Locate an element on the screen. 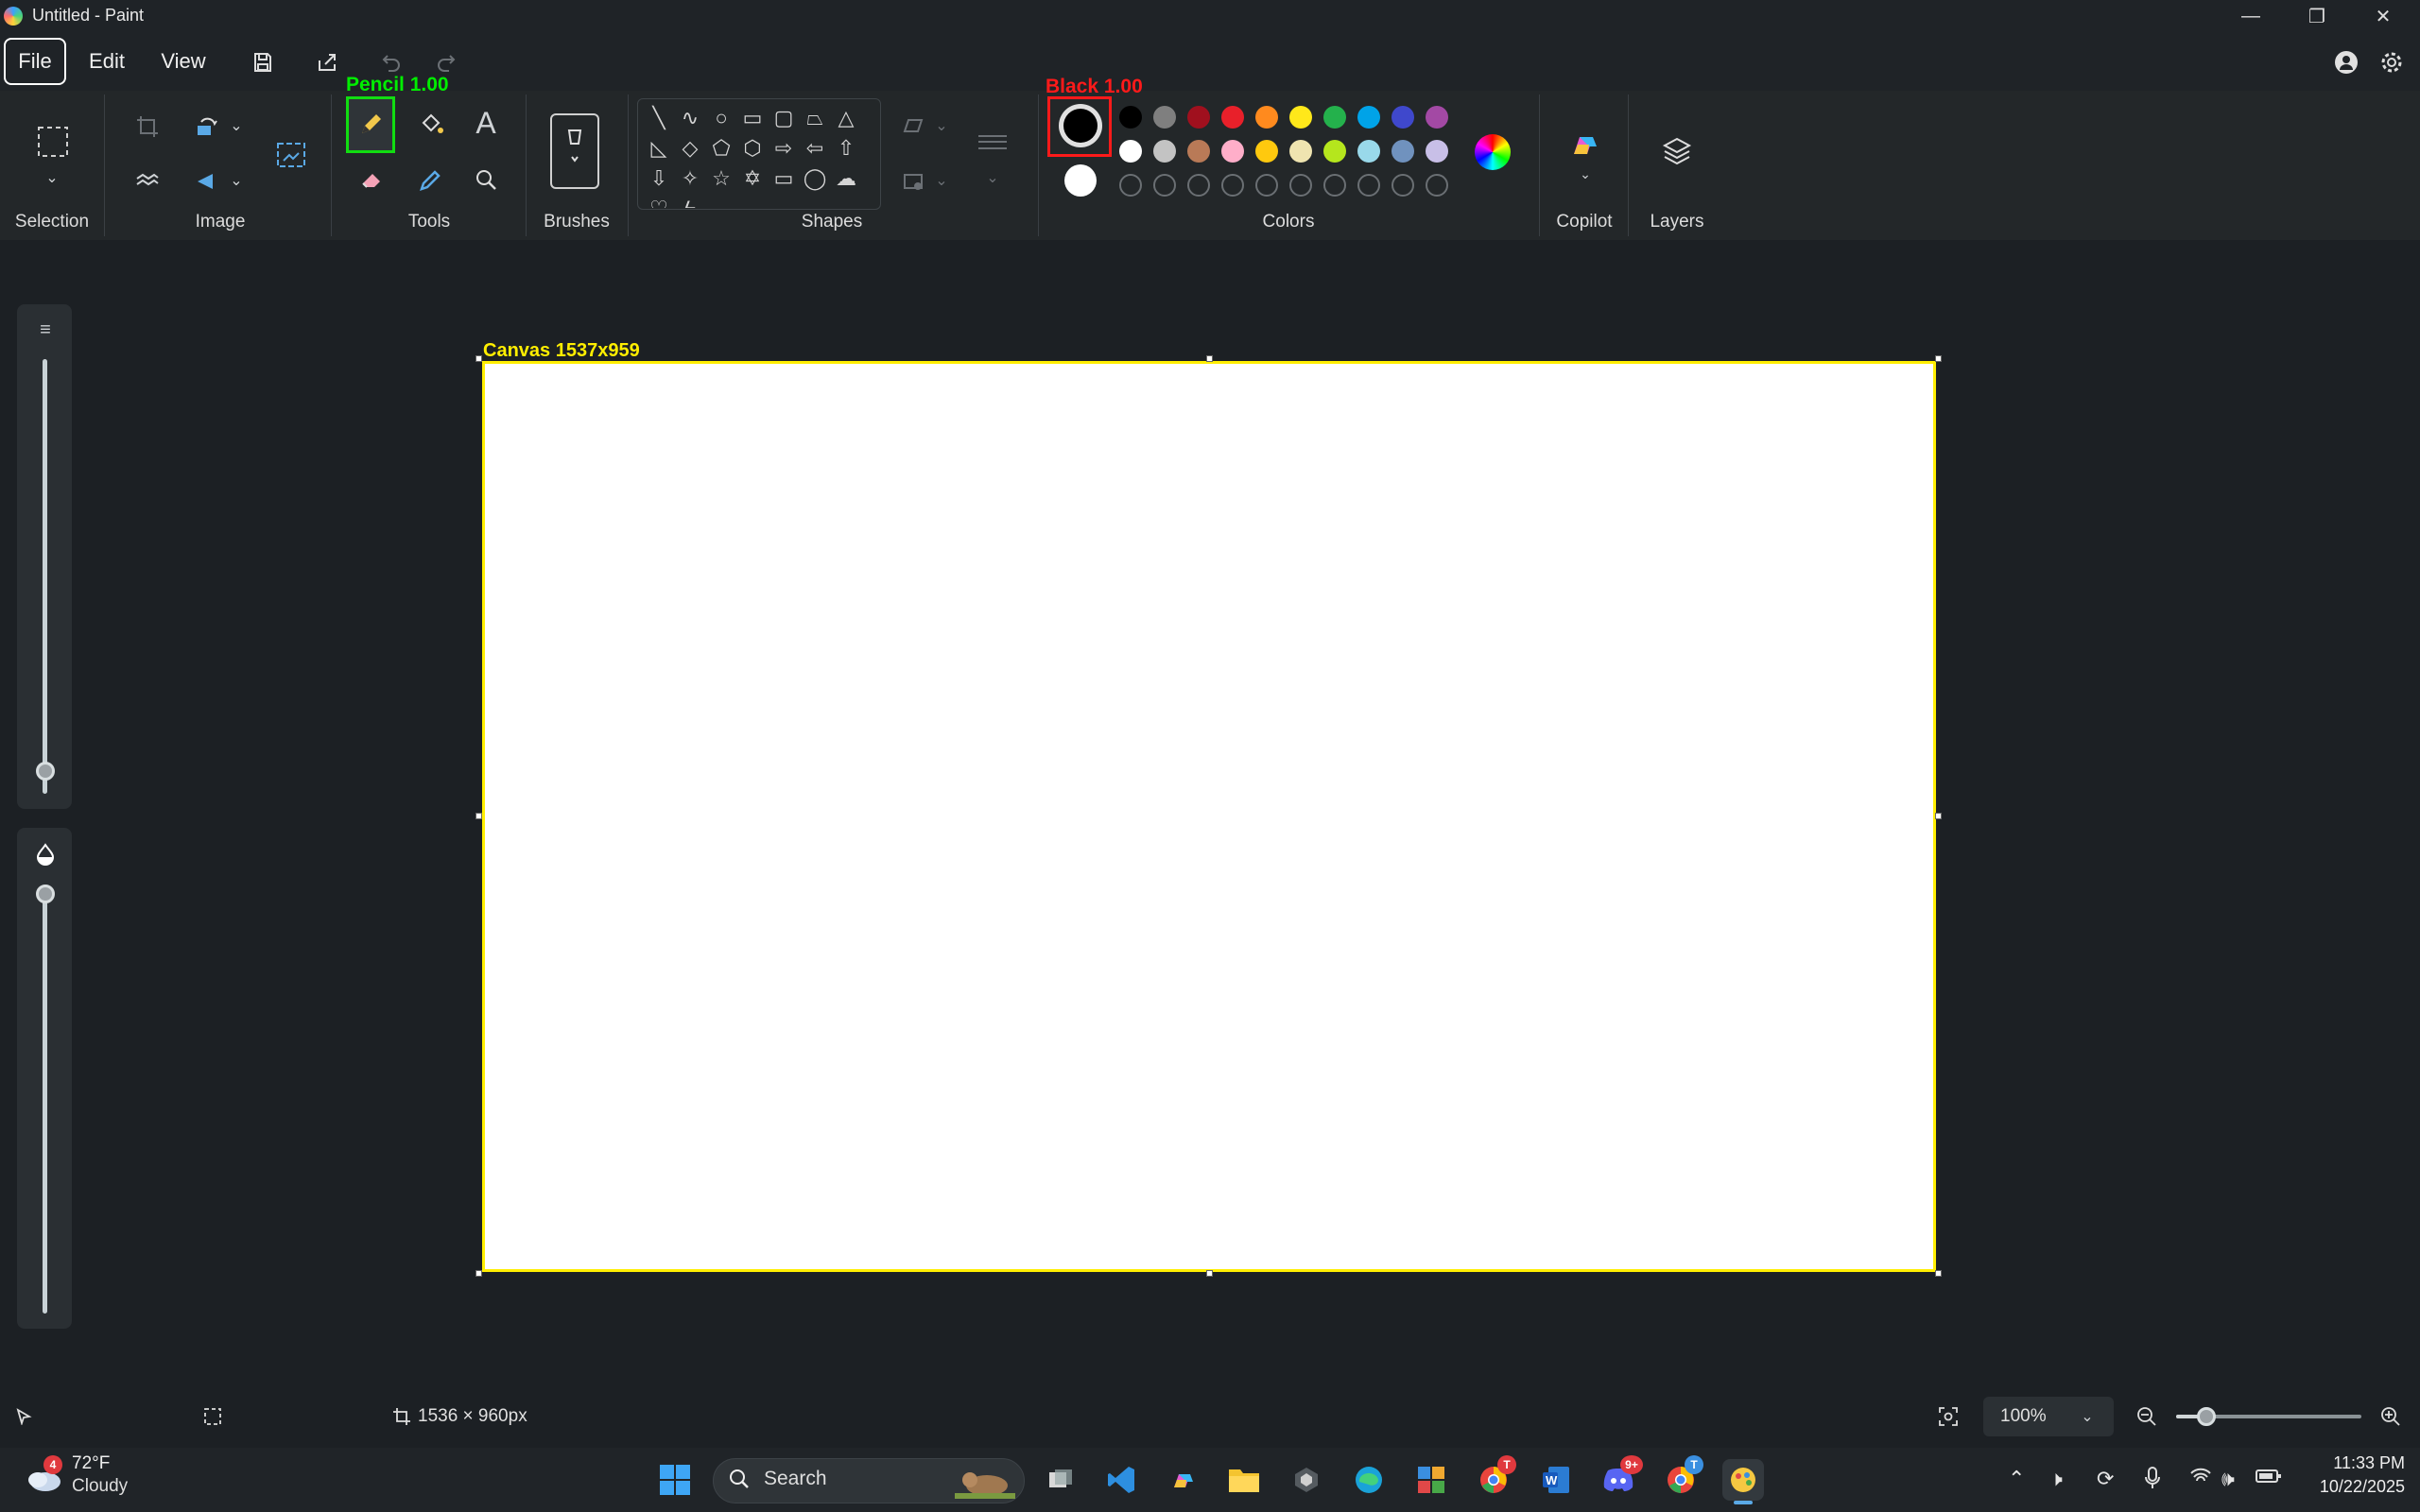  menu-edit: Edit is located at coordinates (107, 61).